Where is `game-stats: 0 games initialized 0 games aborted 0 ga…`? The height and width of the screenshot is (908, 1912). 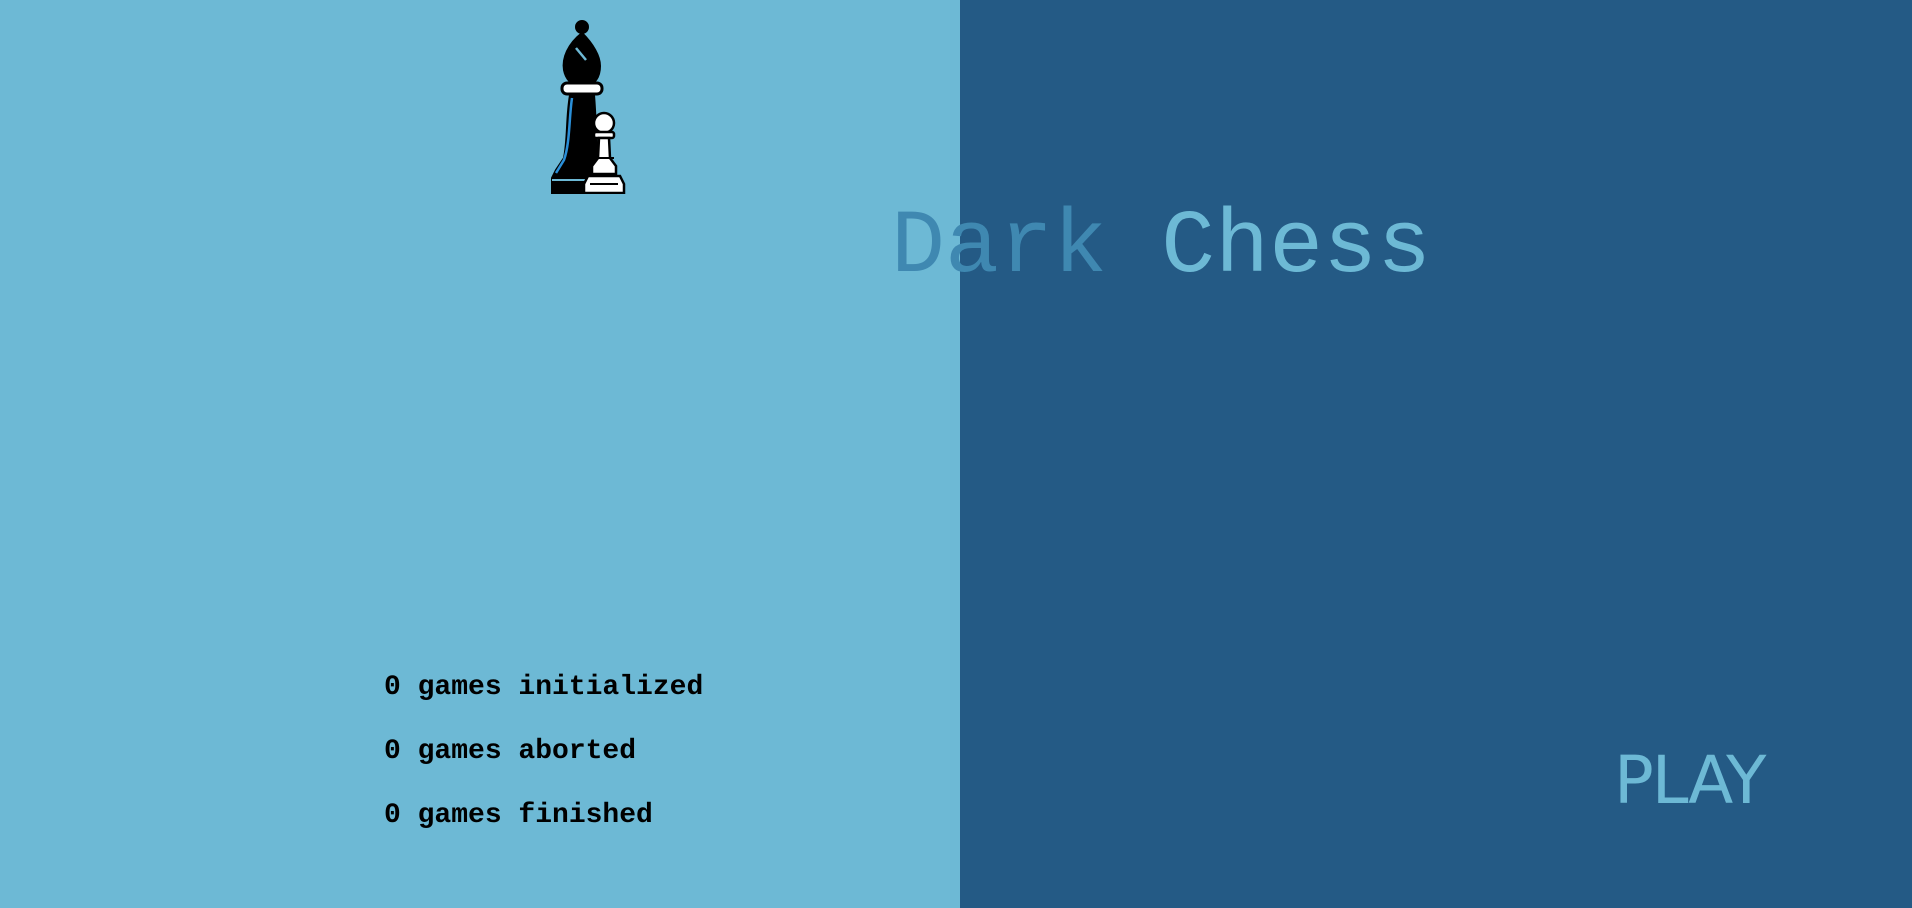 game-stats: 0 games initialized 0 games aborted 0 ga… is located at coordinates (543, 764).